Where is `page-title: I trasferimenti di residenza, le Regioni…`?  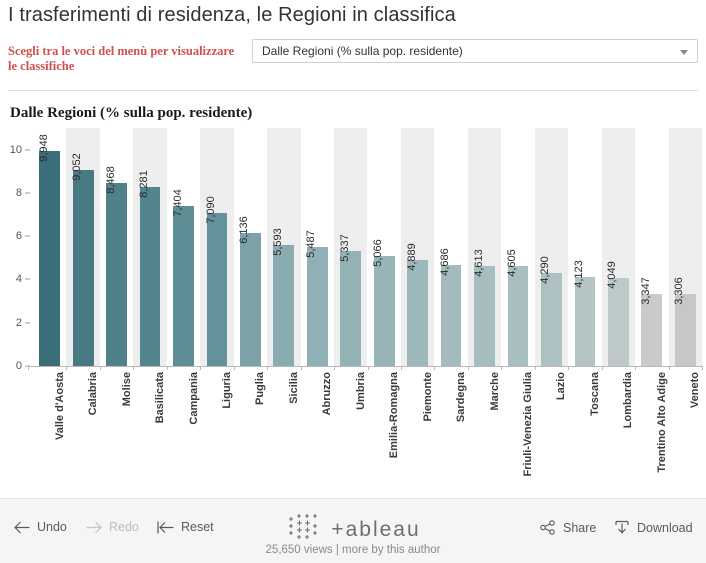
page-title: I trasferimenti di residenza, le Regioni… is located at coordinates (232, 15).